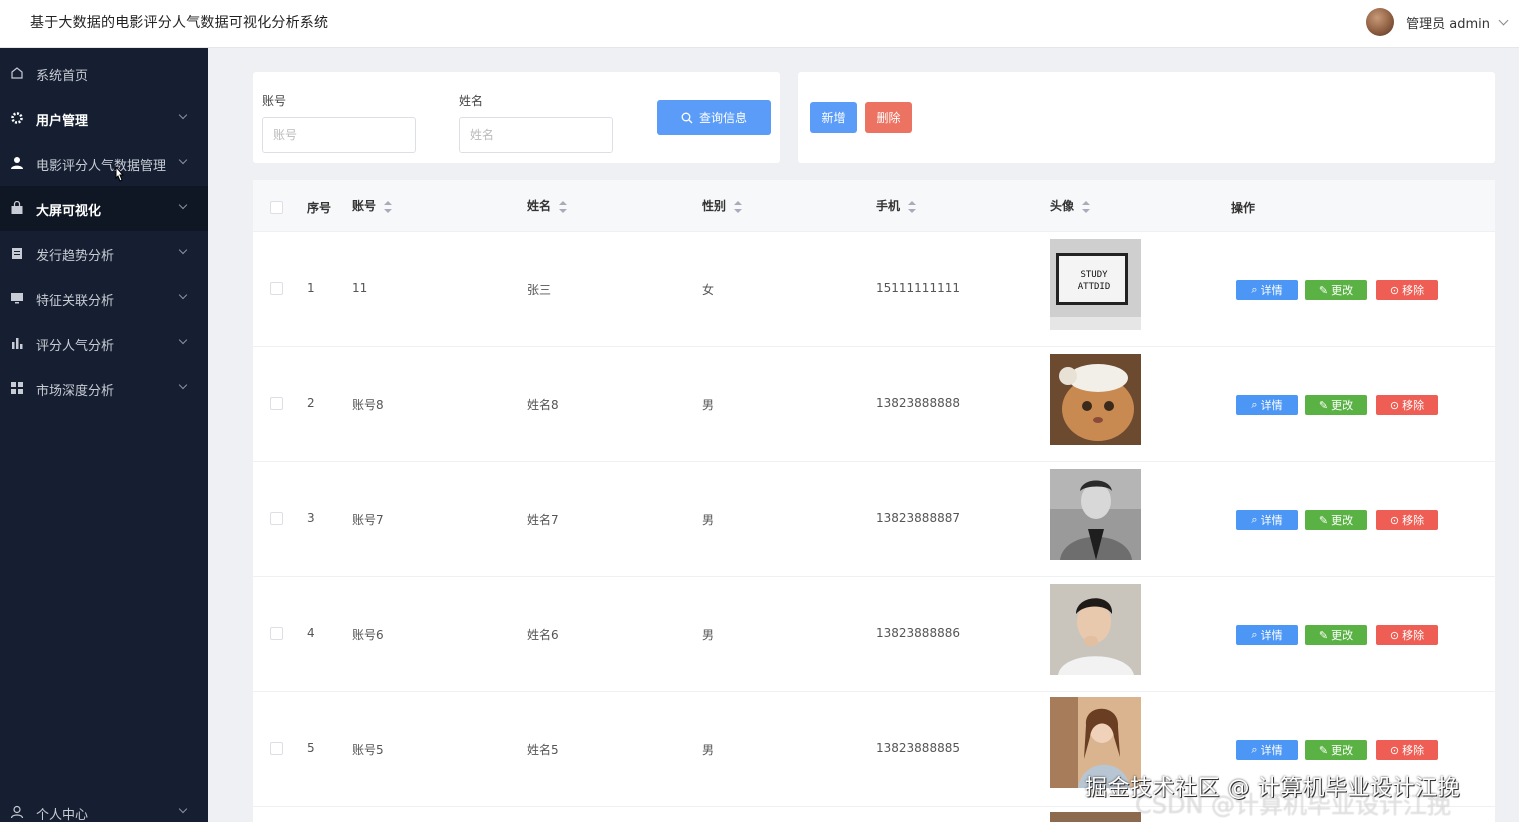 Image resolution: width=1519 pixels, height=822 pixels. Describe the element at coordinates (17, 118) in the screenshot. I see `gear-icon` at that location.